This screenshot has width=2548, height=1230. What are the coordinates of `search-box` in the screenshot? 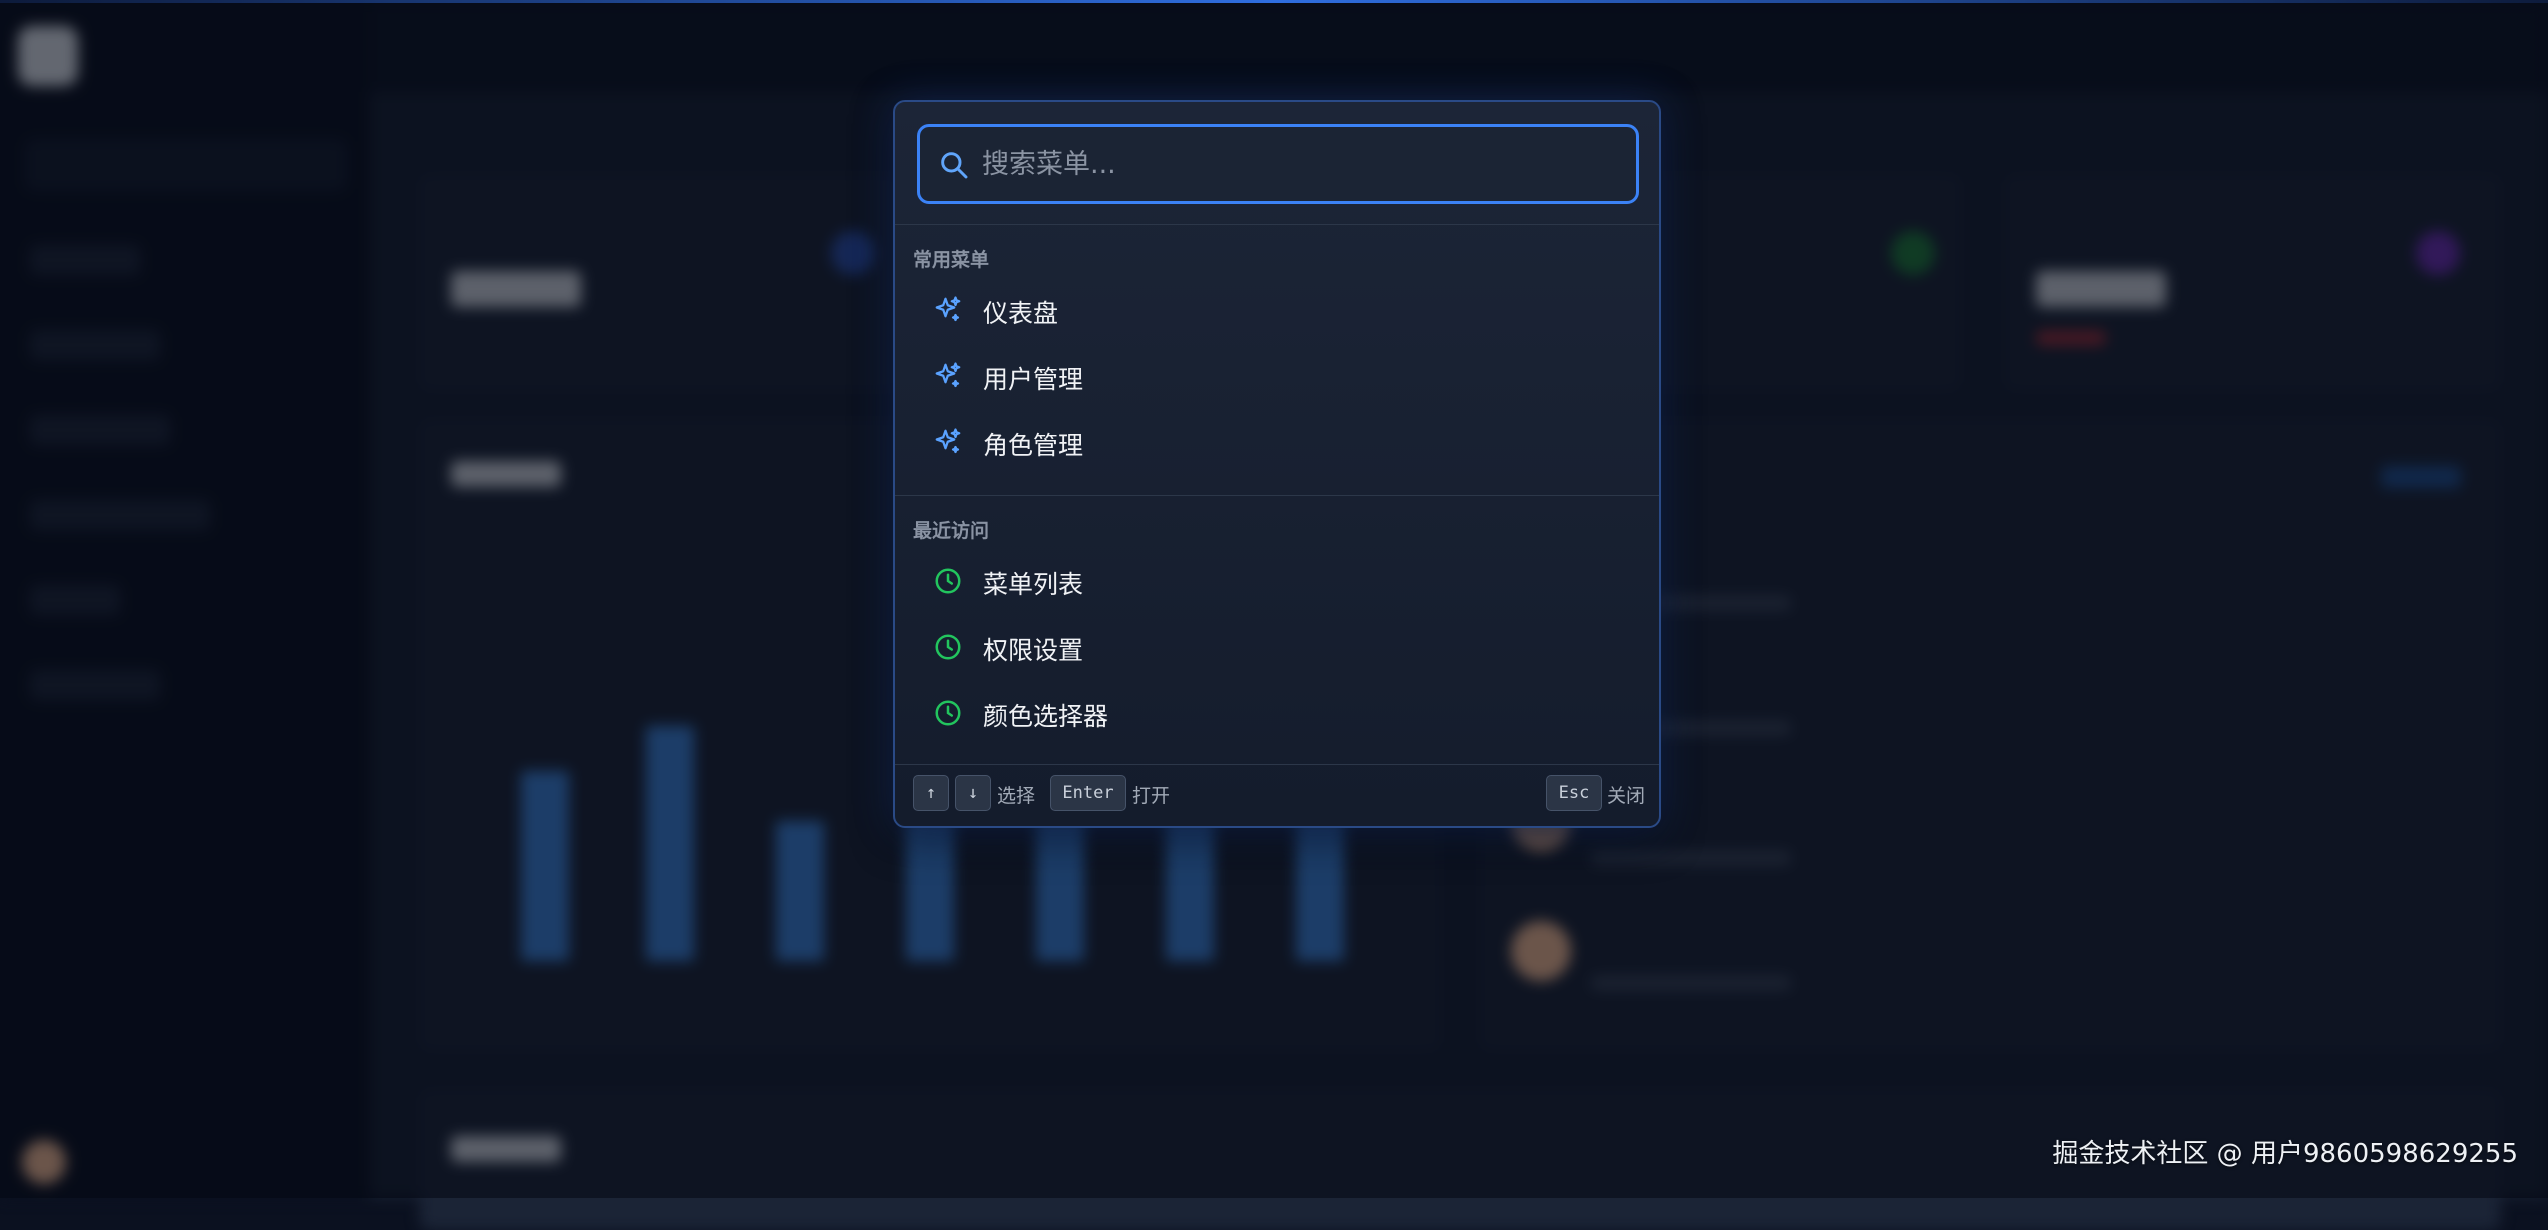 It's located at (1278, 164).